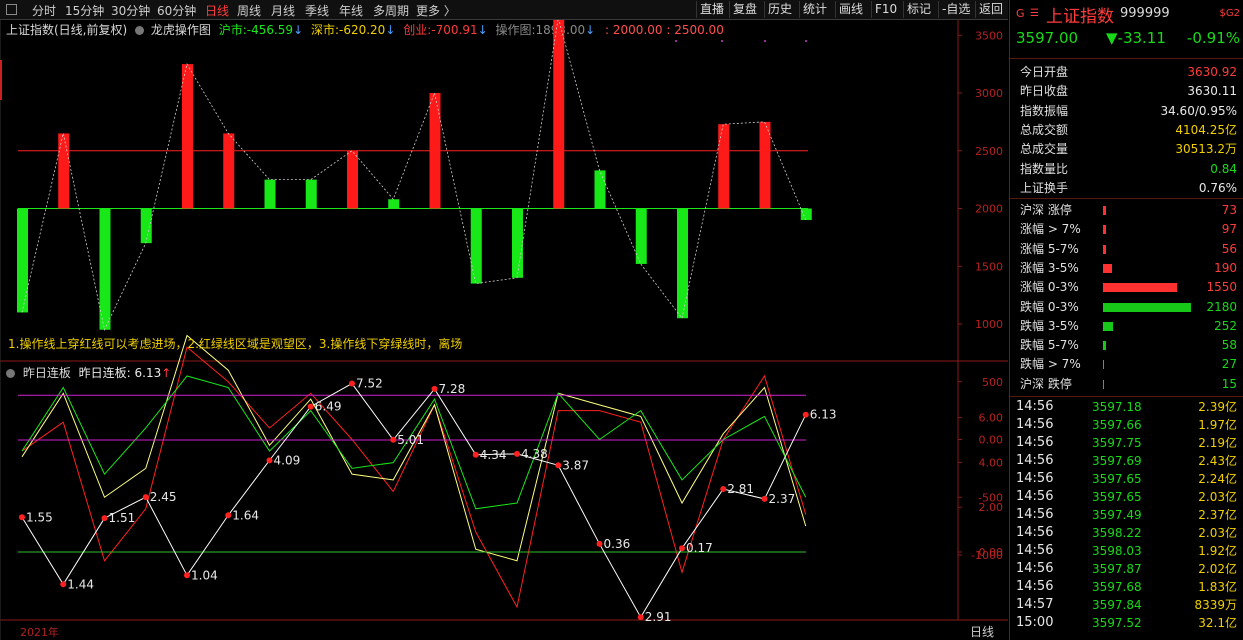 The height and width of the screenshot is (640, 1243). I want to click on axis-label: 2000, so click(989, 209).